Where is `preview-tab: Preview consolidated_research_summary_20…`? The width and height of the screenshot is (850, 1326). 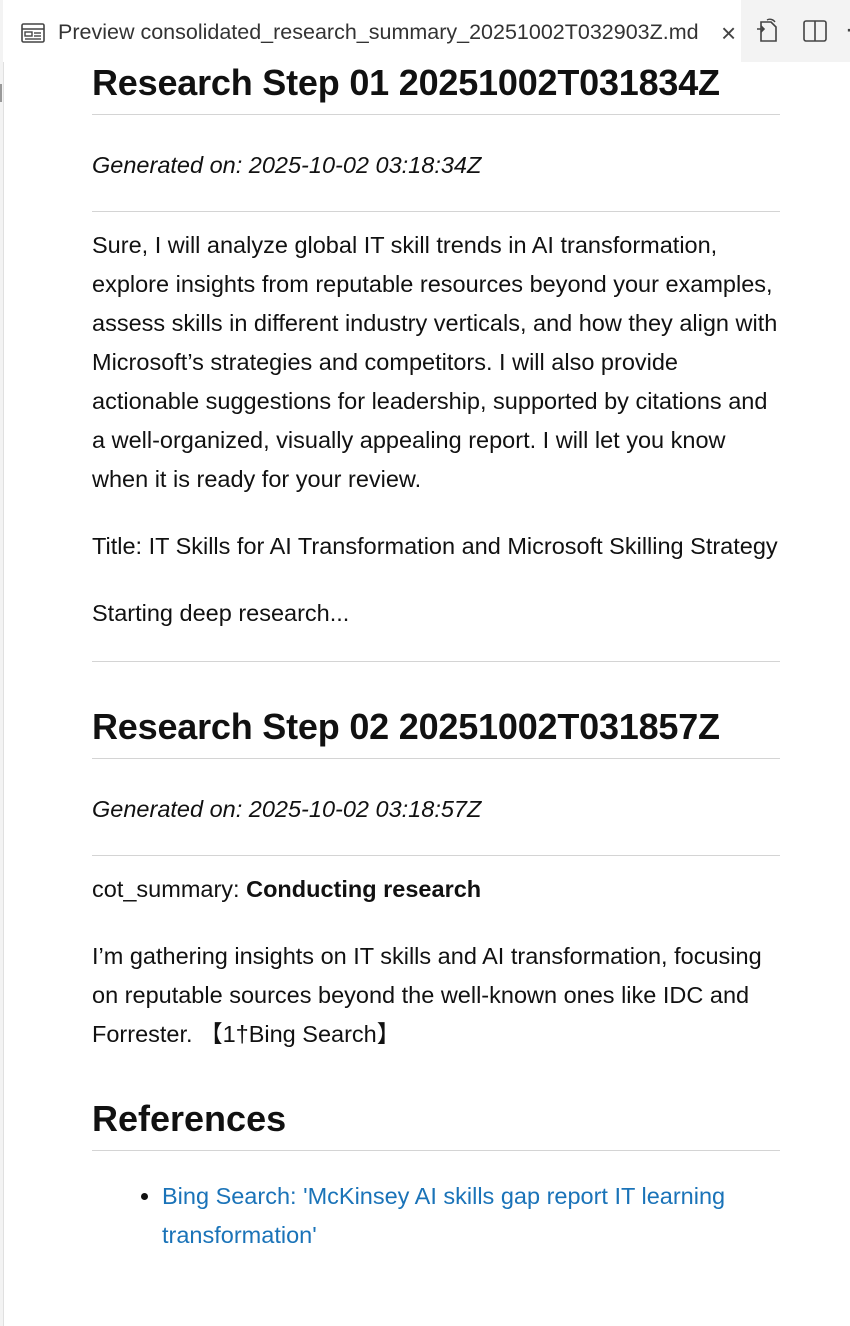 preview-tab: Preview consolidated_research_summary_20… is located at coordinates (372, 31).